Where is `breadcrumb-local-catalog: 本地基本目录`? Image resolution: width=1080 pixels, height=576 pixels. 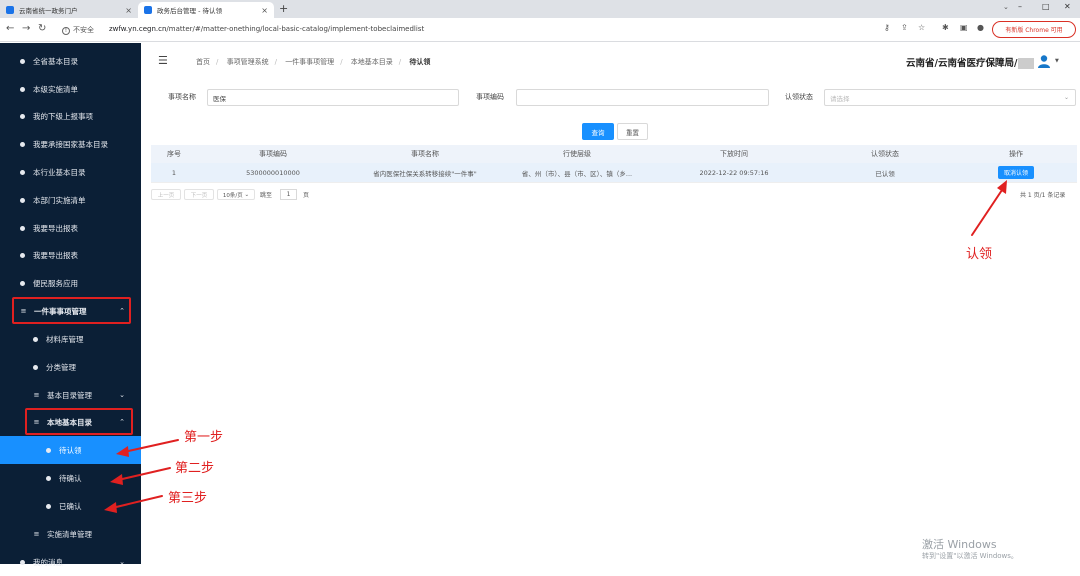
breadcrumb-local-catalog: 本地基本目录 is located at coordinates (372, 62).